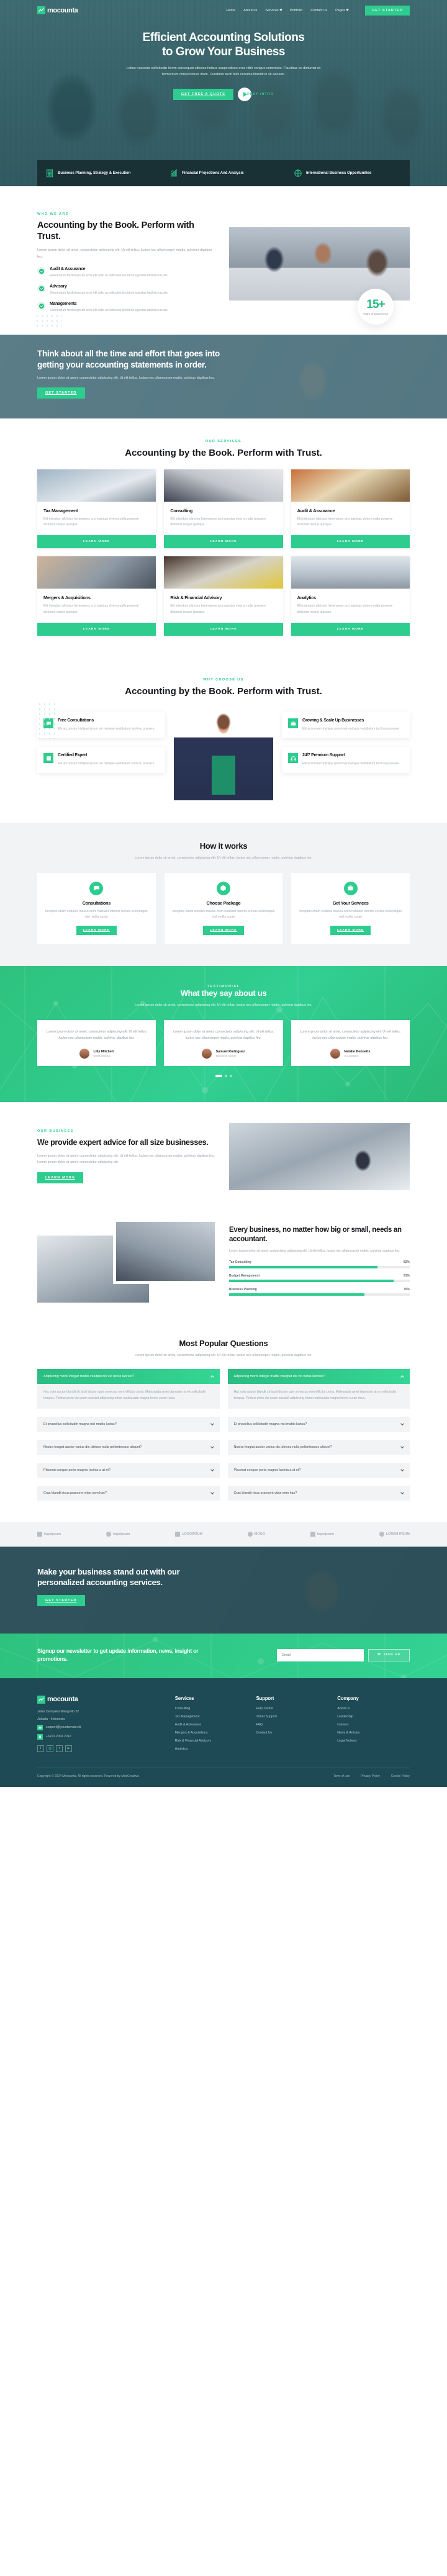 Image resolution: width=447 pixels, height=2576 pixels. Describe the element at coordinates (50, 1748) in the screenshot. I see `instagram-icon: ◎` at that location.